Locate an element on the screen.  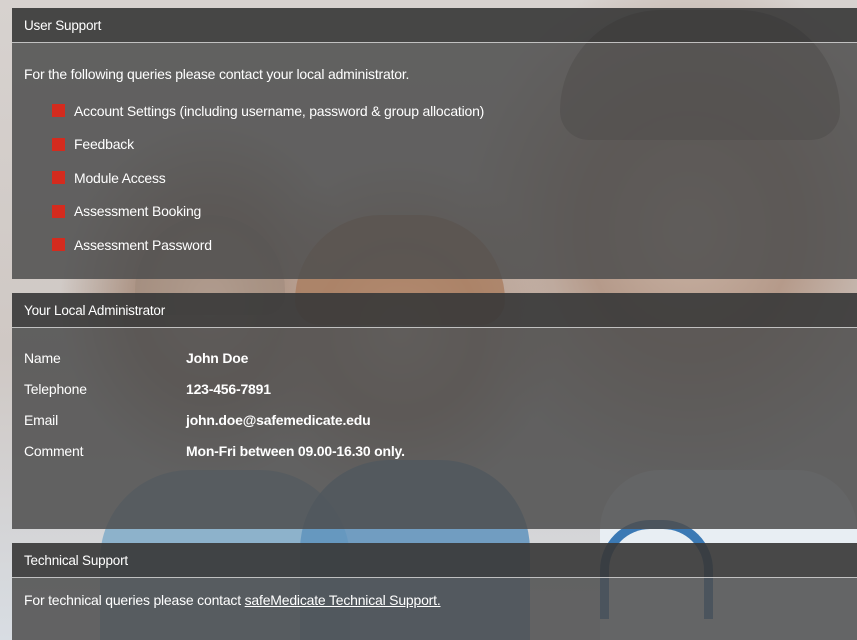
list-item: Module Access is located at coordinates (440, 178).